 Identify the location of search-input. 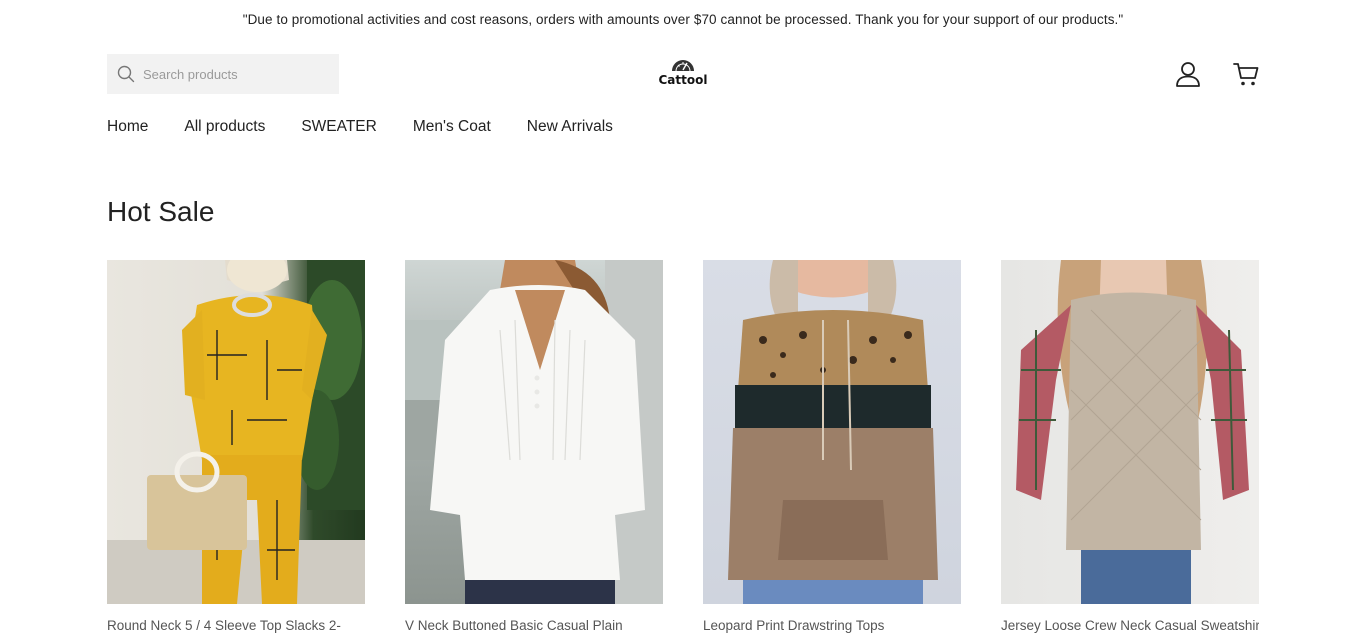
(233, 74).